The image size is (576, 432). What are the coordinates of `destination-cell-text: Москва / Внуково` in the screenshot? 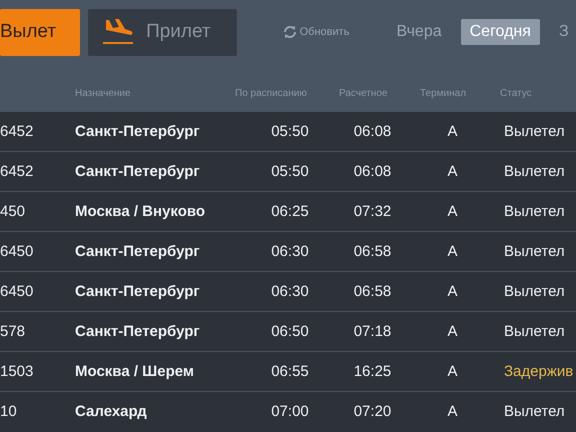 It's located at (140, 211).